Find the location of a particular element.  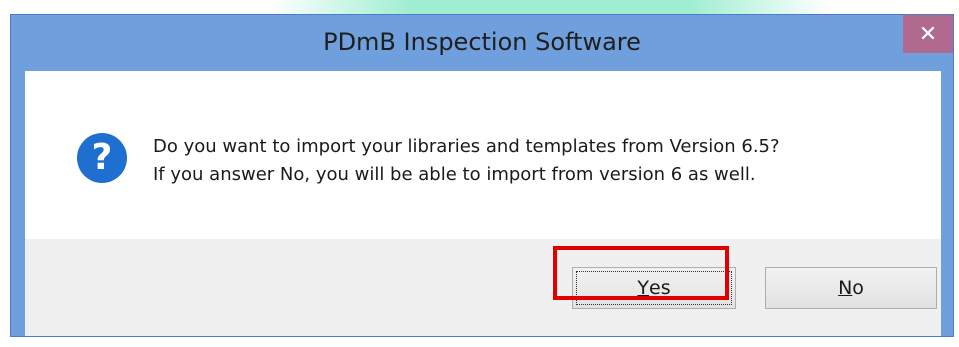

question-icon: ? is located at coordinates (102, 158).